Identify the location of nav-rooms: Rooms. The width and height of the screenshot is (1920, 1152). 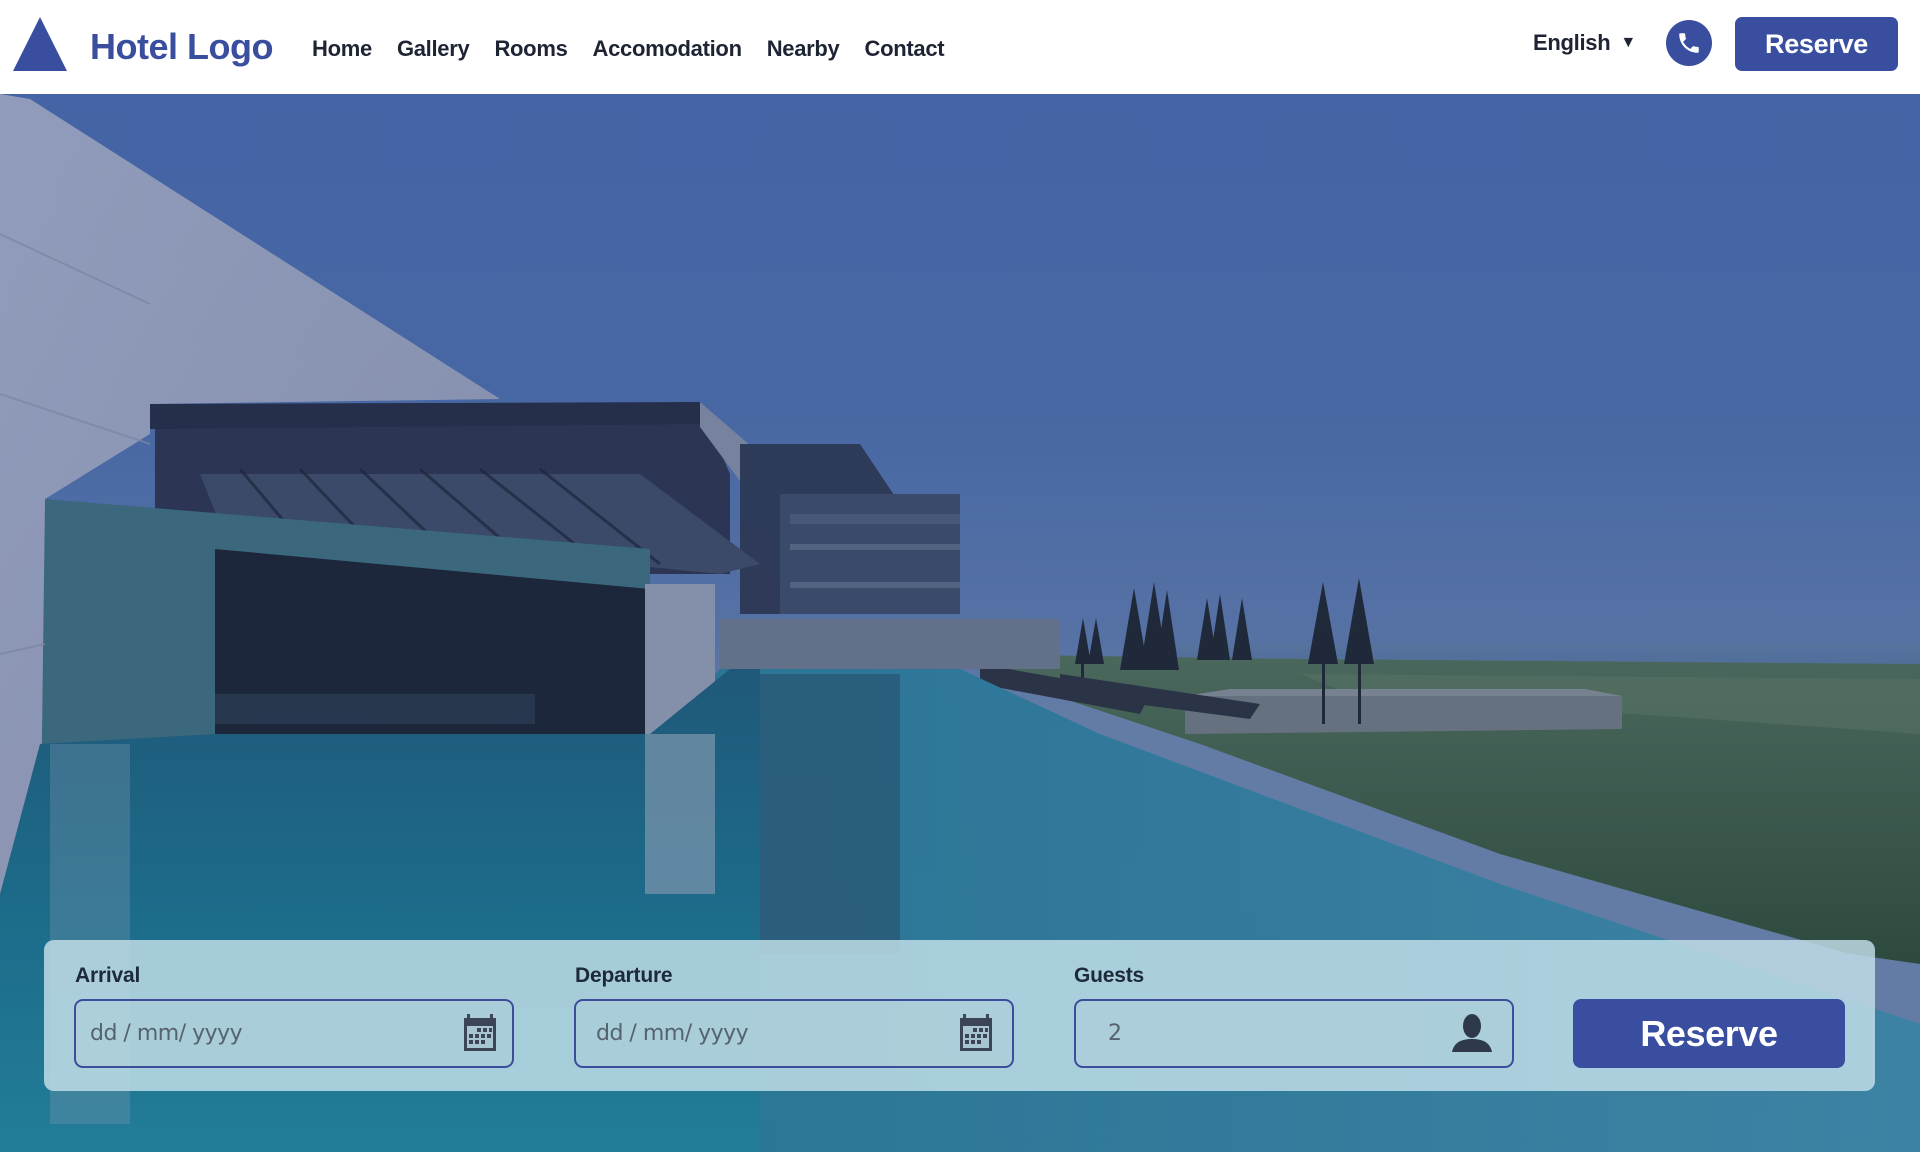
(530, 49).